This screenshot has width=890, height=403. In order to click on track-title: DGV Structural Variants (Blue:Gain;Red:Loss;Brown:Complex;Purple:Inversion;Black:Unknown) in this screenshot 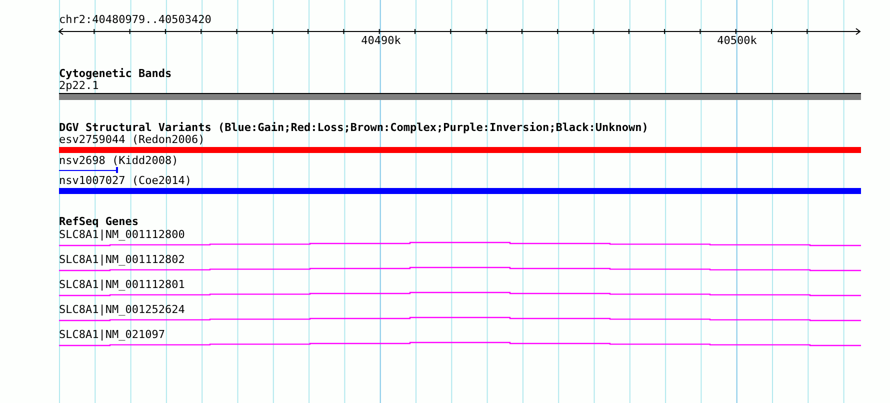, I will do `click(353, 128)`.